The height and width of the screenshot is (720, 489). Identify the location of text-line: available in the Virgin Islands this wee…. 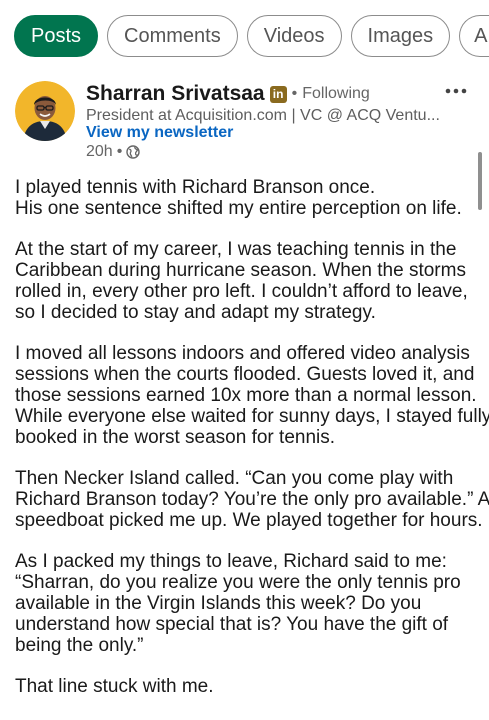
(218, 603).